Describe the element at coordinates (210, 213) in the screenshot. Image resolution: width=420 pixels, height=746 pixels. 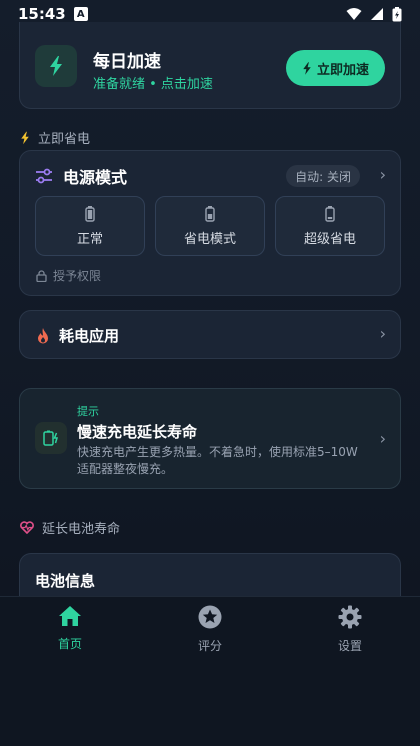
I see `battery-medium-icon` at that location.